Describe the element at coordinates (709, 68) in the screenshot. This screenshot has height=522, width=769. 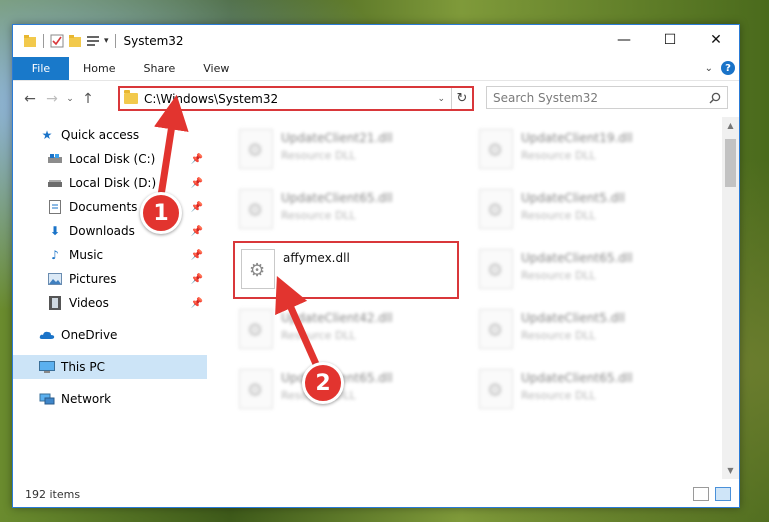
I see `expand-ribbon-icon: ⌄` at that location.